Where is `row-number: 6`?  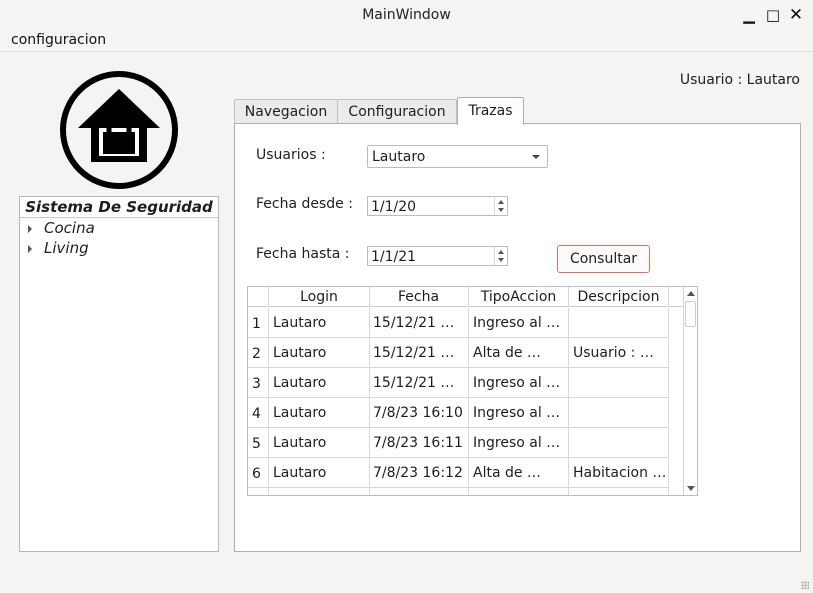 row-number: 6 is located at coordinates (258, 473).